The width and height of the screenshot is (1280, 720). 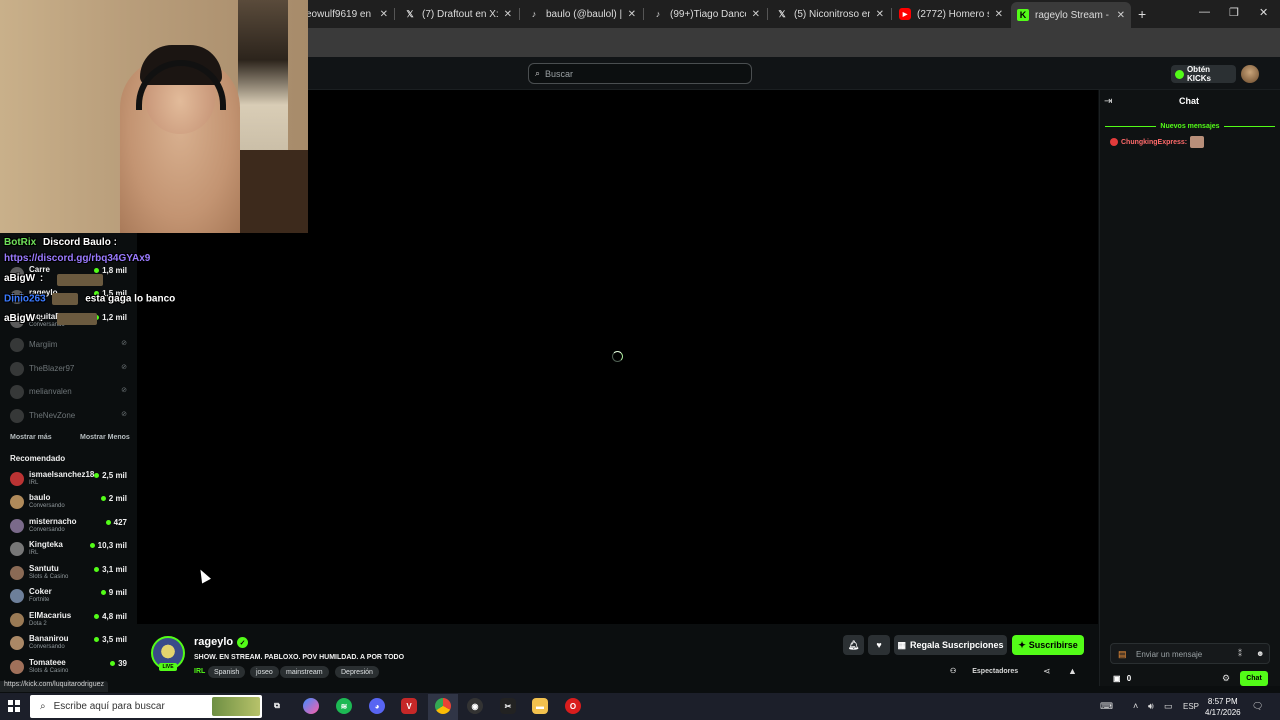 What do you see at coordinates (347, 14) in the screenshot?
I see `tab-1: eowulf9619 en X: ✕` at bounding box center [347, 14].